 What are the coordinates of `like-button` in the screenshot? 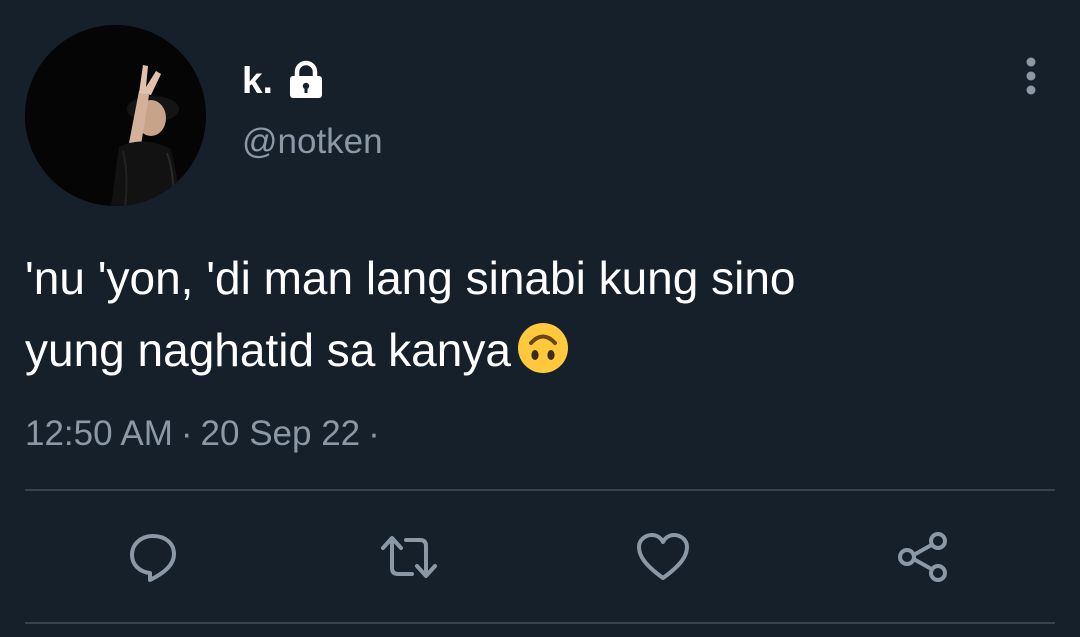 It's located at (663, 557).